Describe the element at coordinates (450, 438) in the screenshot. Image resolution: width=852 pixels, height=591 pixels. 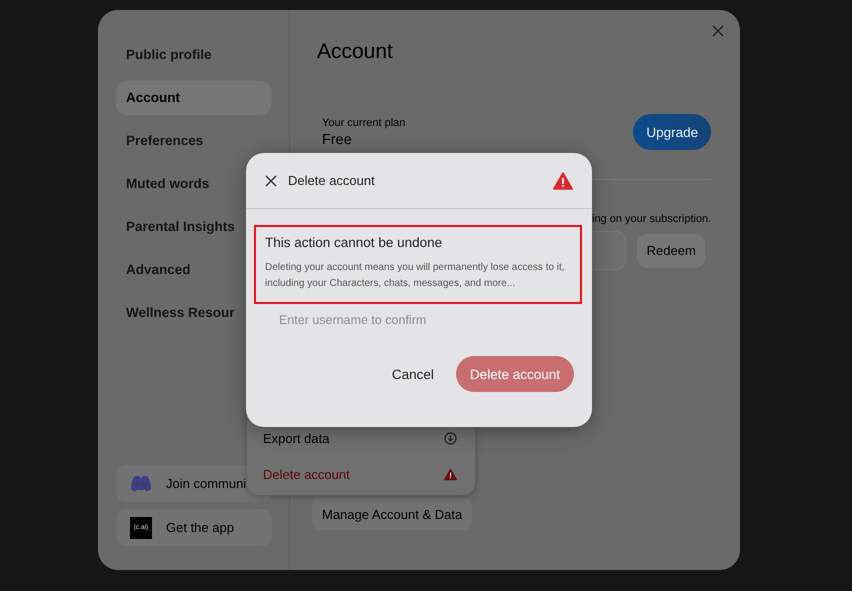
I see `download-icon` at that location.